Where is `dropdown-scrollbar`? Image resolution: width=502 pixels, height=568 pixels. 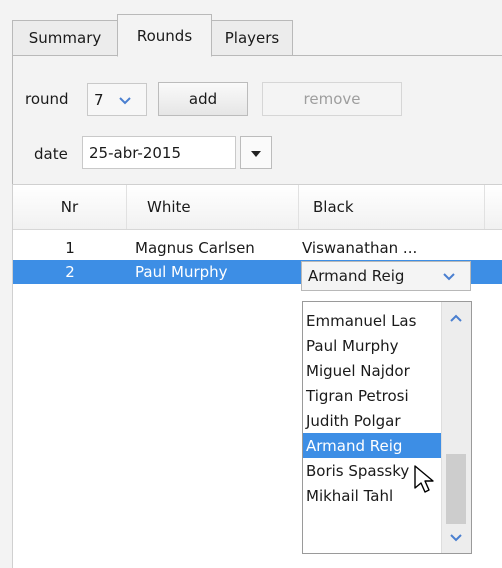
dropdown-scrollbar is located at coordinates (456, 427).